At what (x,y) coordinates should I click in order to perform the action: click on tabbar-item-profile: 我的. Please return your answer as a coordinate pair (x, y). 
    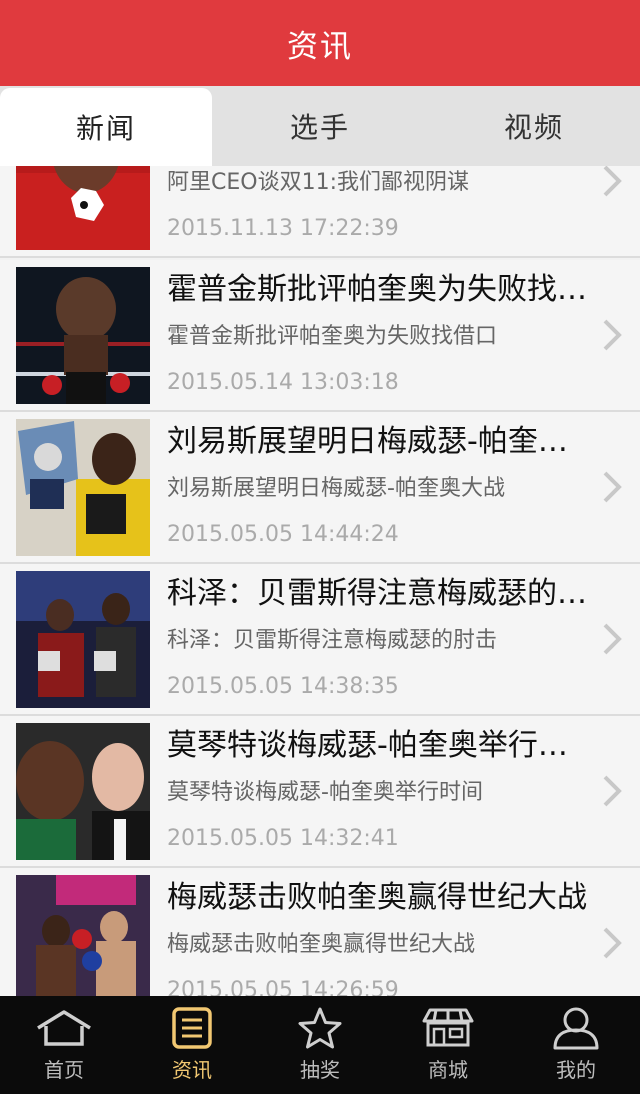
    Looking at the image, I should click on (576, 1045).